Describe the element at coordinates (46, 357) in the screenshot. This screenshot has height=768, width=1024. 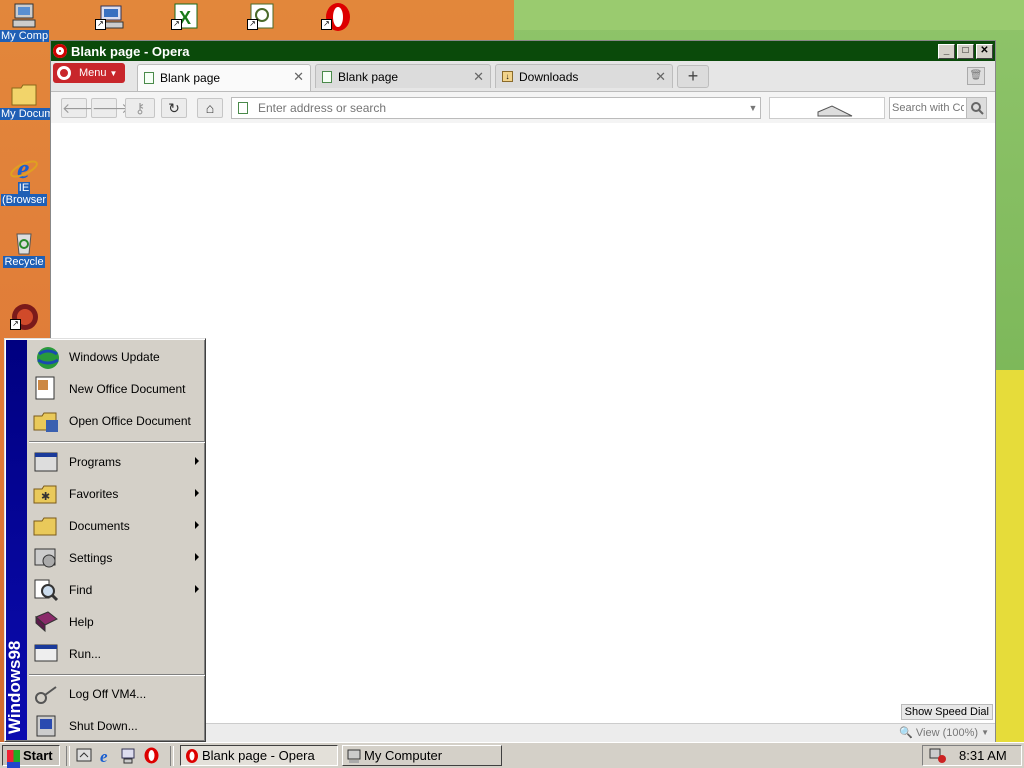
I see `globe-icon` at that location.